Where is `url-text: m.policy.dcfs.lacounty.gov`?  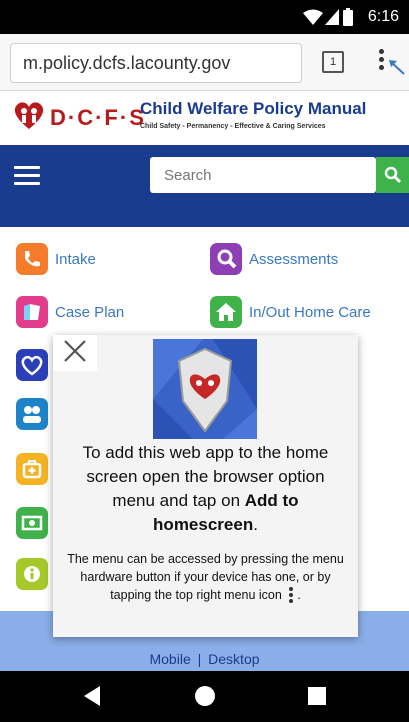
url-text: m.policy.dcfs.lacounty.gov is located at coordinates (127, 63).